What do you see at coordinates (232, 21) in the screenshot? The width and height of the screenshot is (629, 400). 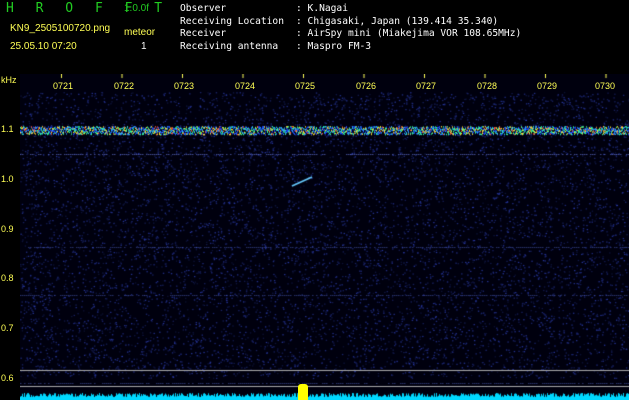 I see `info-key: Receiving Location` at bounding box center [232, 21].